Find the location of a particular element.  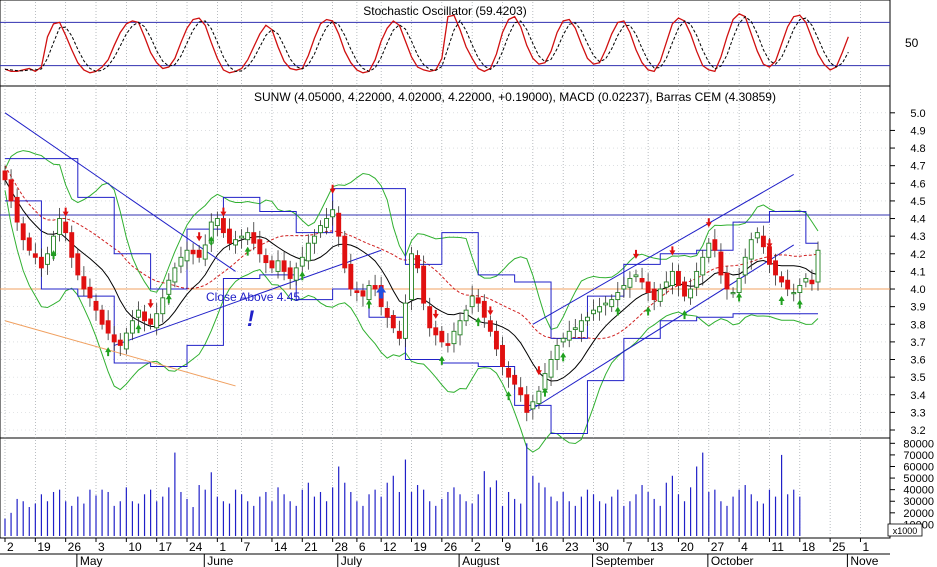

price-tick-label: 3.9 is located at coordinates (917, 308).